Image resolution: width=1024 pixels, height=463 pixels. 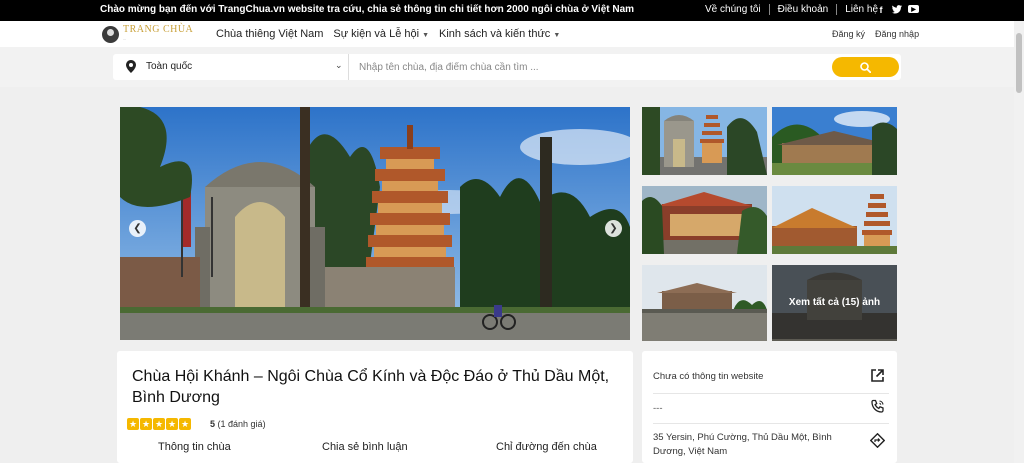 I want to click on nav-item-events-label: Sự kiện và Lễ hội, so click(x=376, y=34).